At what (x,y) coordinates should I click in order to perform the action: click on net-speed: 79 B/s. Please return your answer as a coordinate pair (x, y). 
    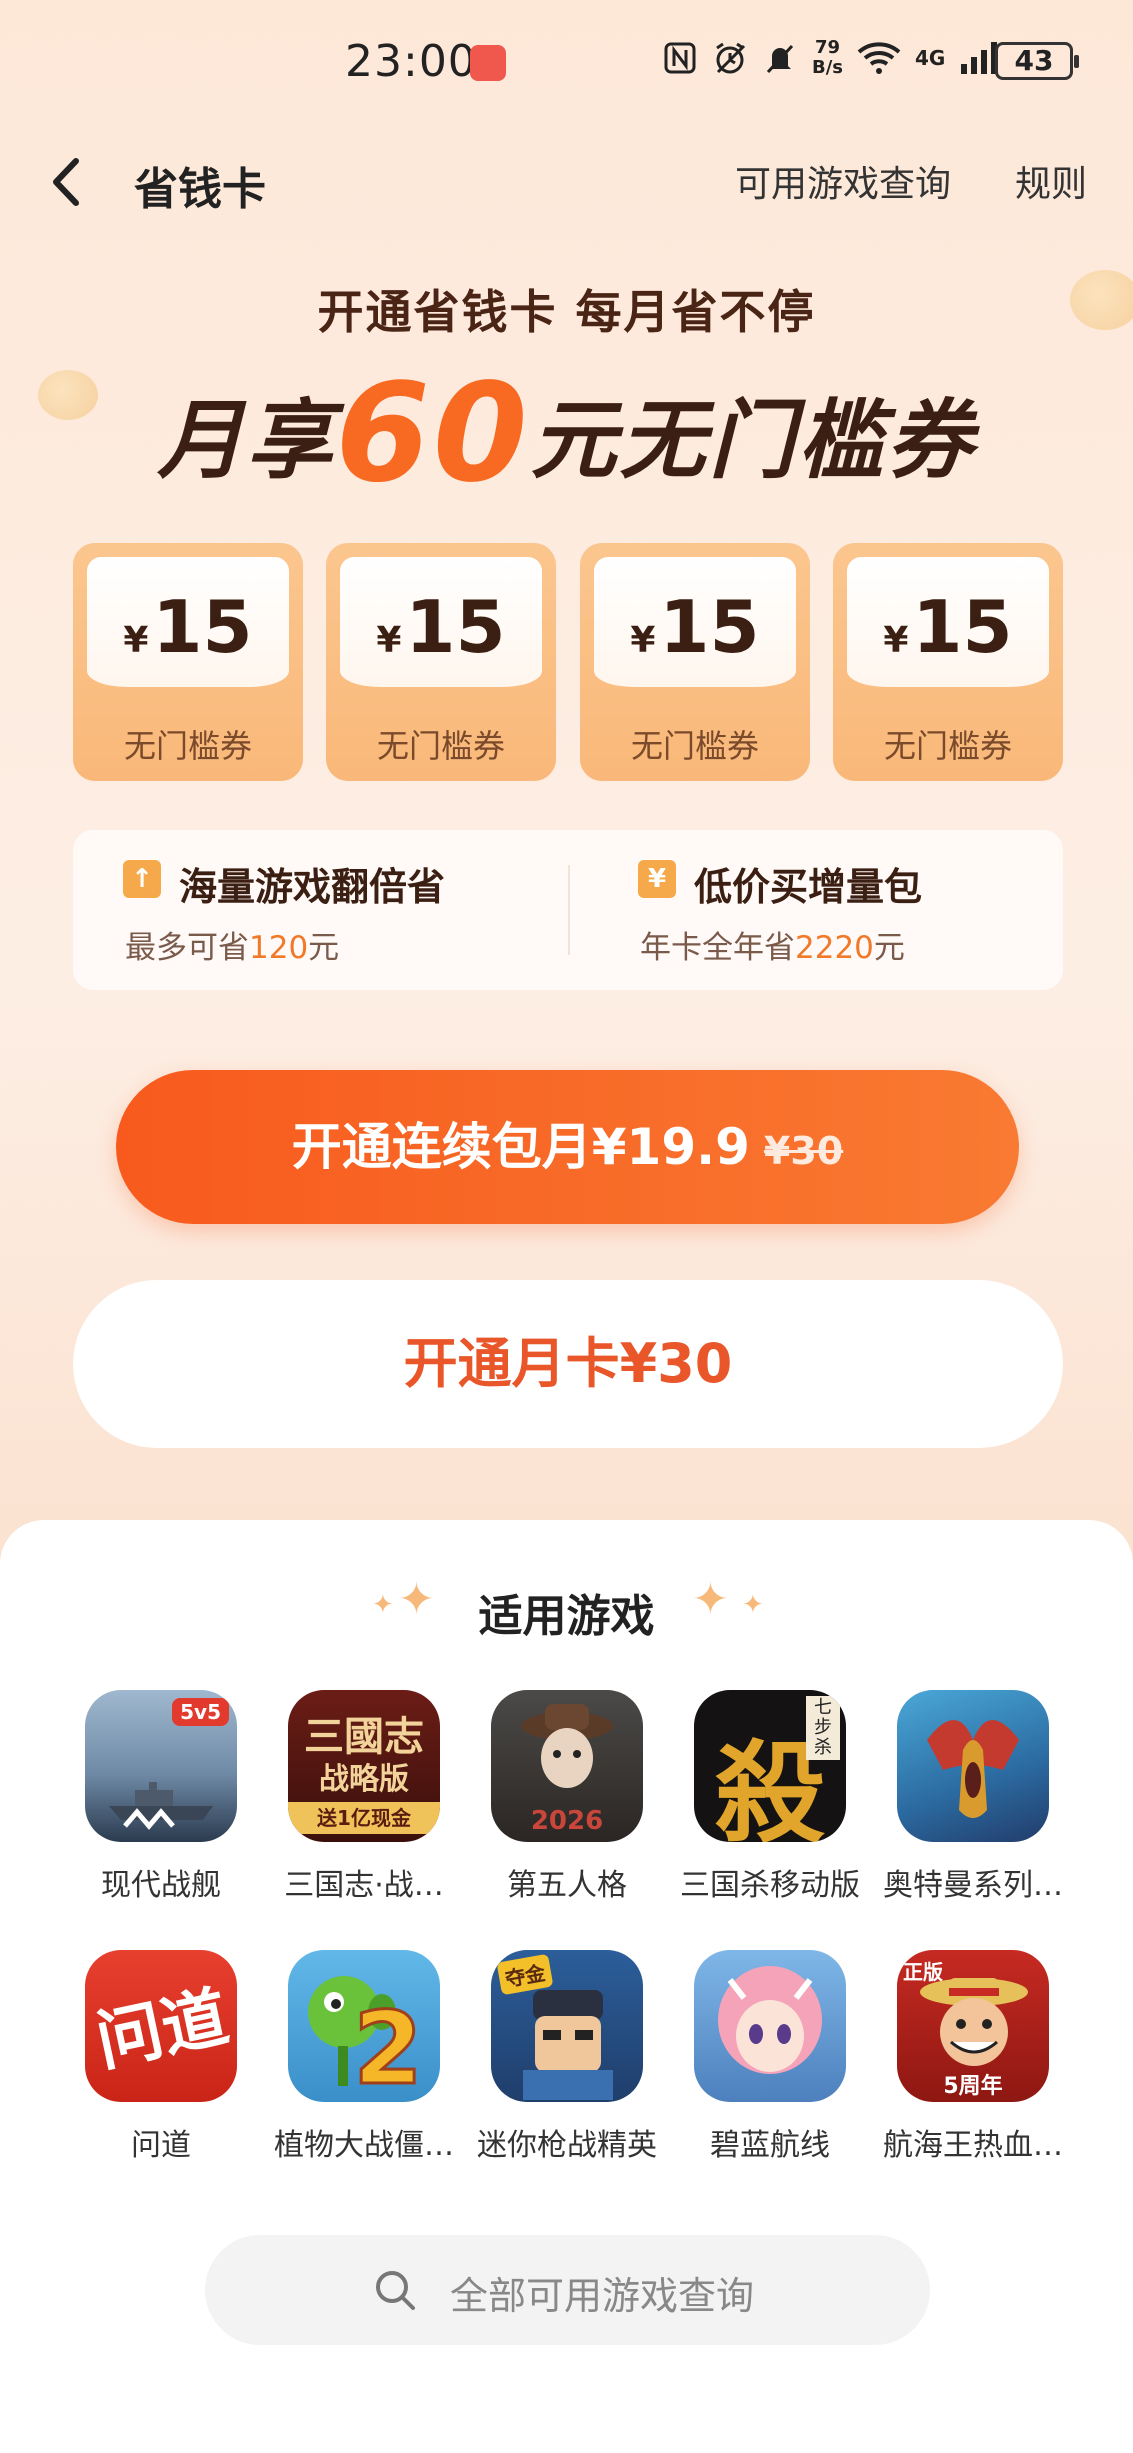
    Looking at the image, I should click on (827, 58).